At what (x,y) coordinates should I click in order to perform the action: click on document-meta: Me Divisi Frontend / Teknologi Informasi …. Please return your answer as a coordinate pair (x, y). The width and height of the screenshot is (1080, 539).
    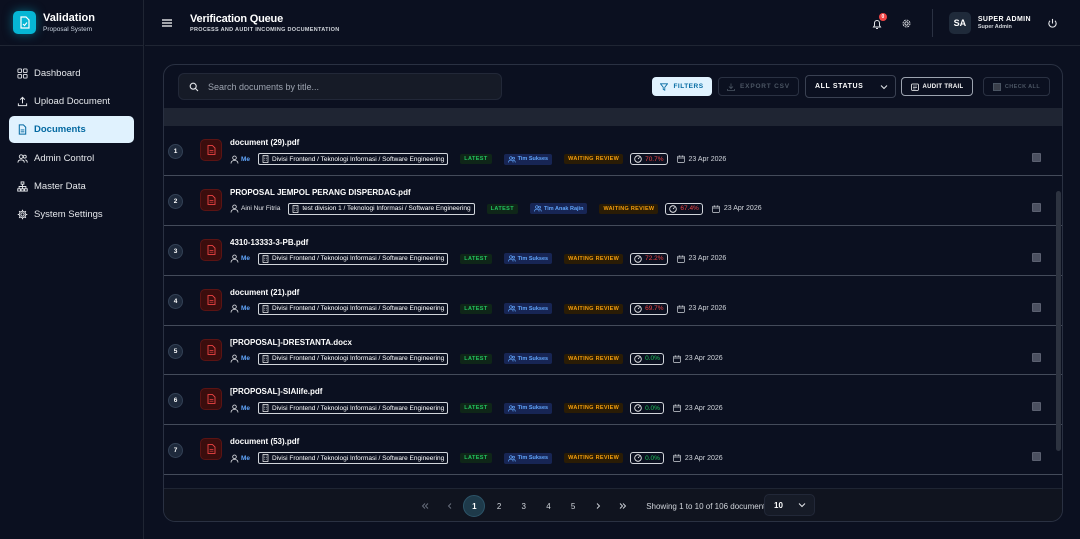
    Looking at the image, I should click on (476, 358).